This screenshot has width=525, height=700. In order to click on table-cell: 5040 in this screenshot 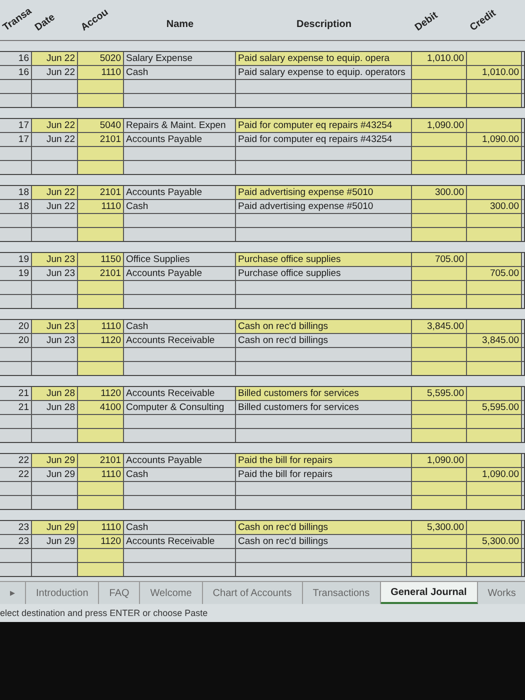, I will do `click(101, 125)`.